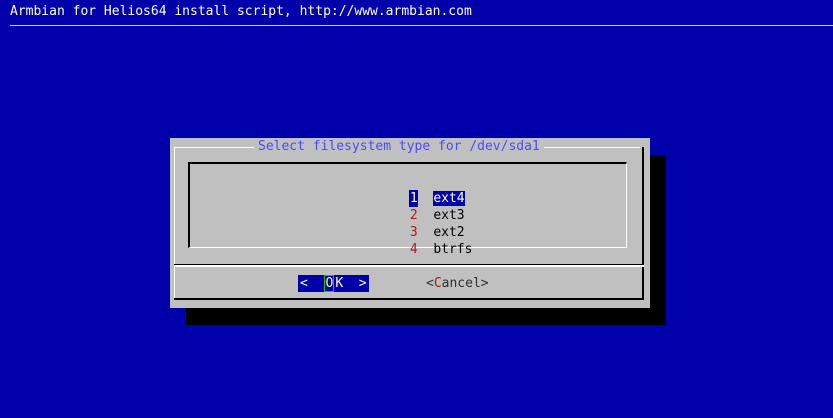  I want to click on dialog-frame-bottom, so click(409, 299).